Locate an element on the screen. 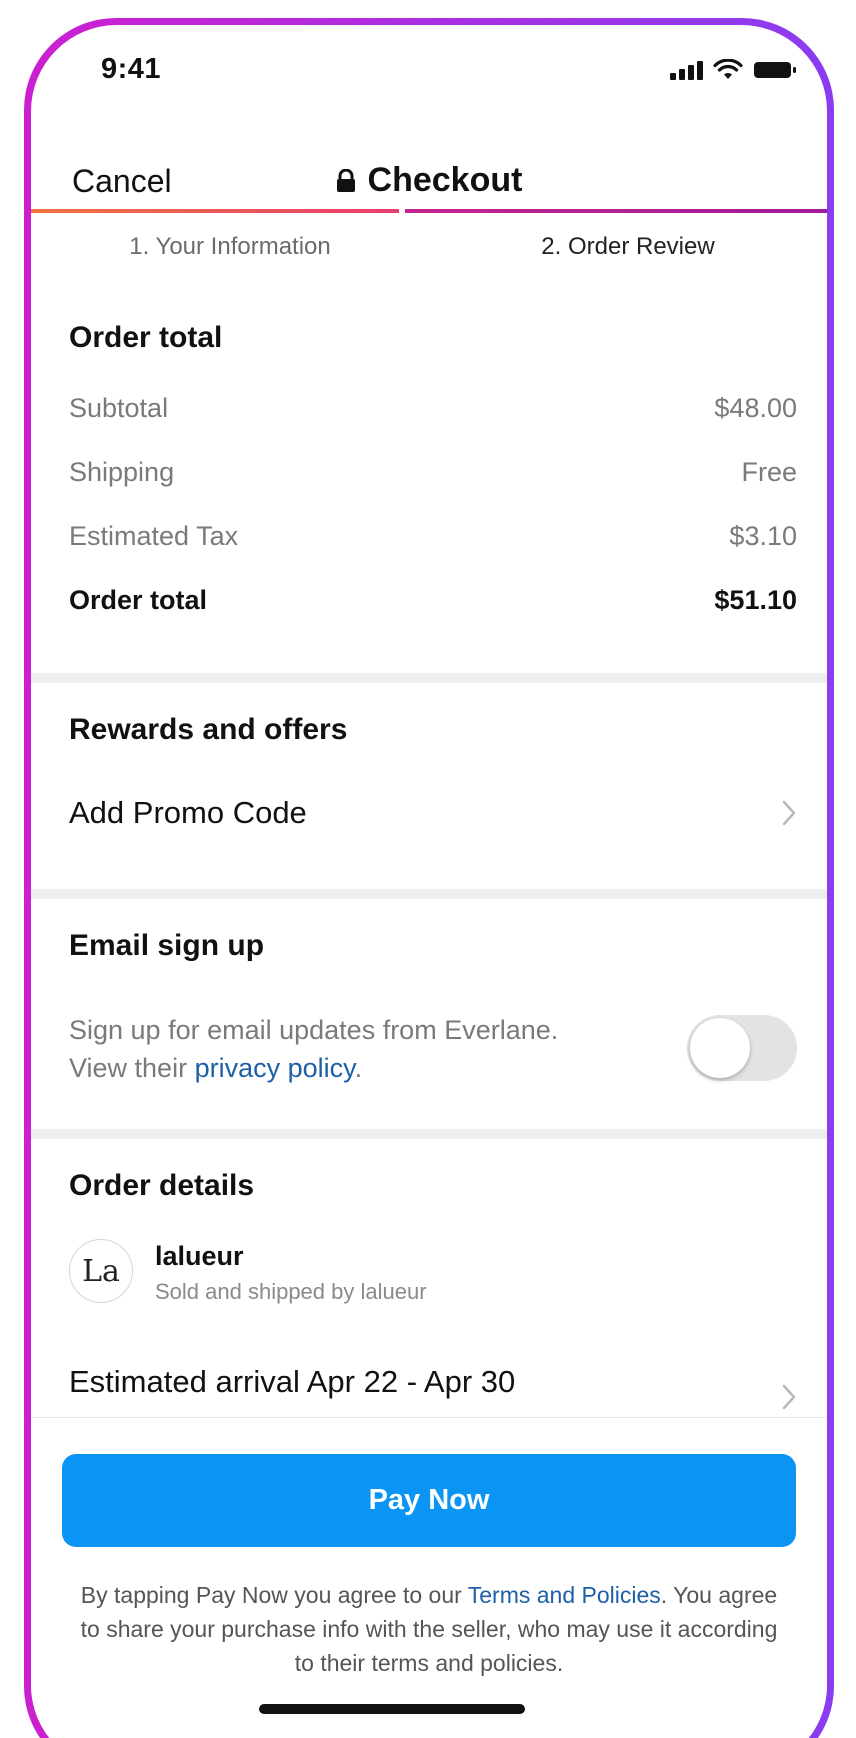 The width and height of the screenshot is (856, 1738). subtotal-label: Subtotal is located at coordinates (119, 408).